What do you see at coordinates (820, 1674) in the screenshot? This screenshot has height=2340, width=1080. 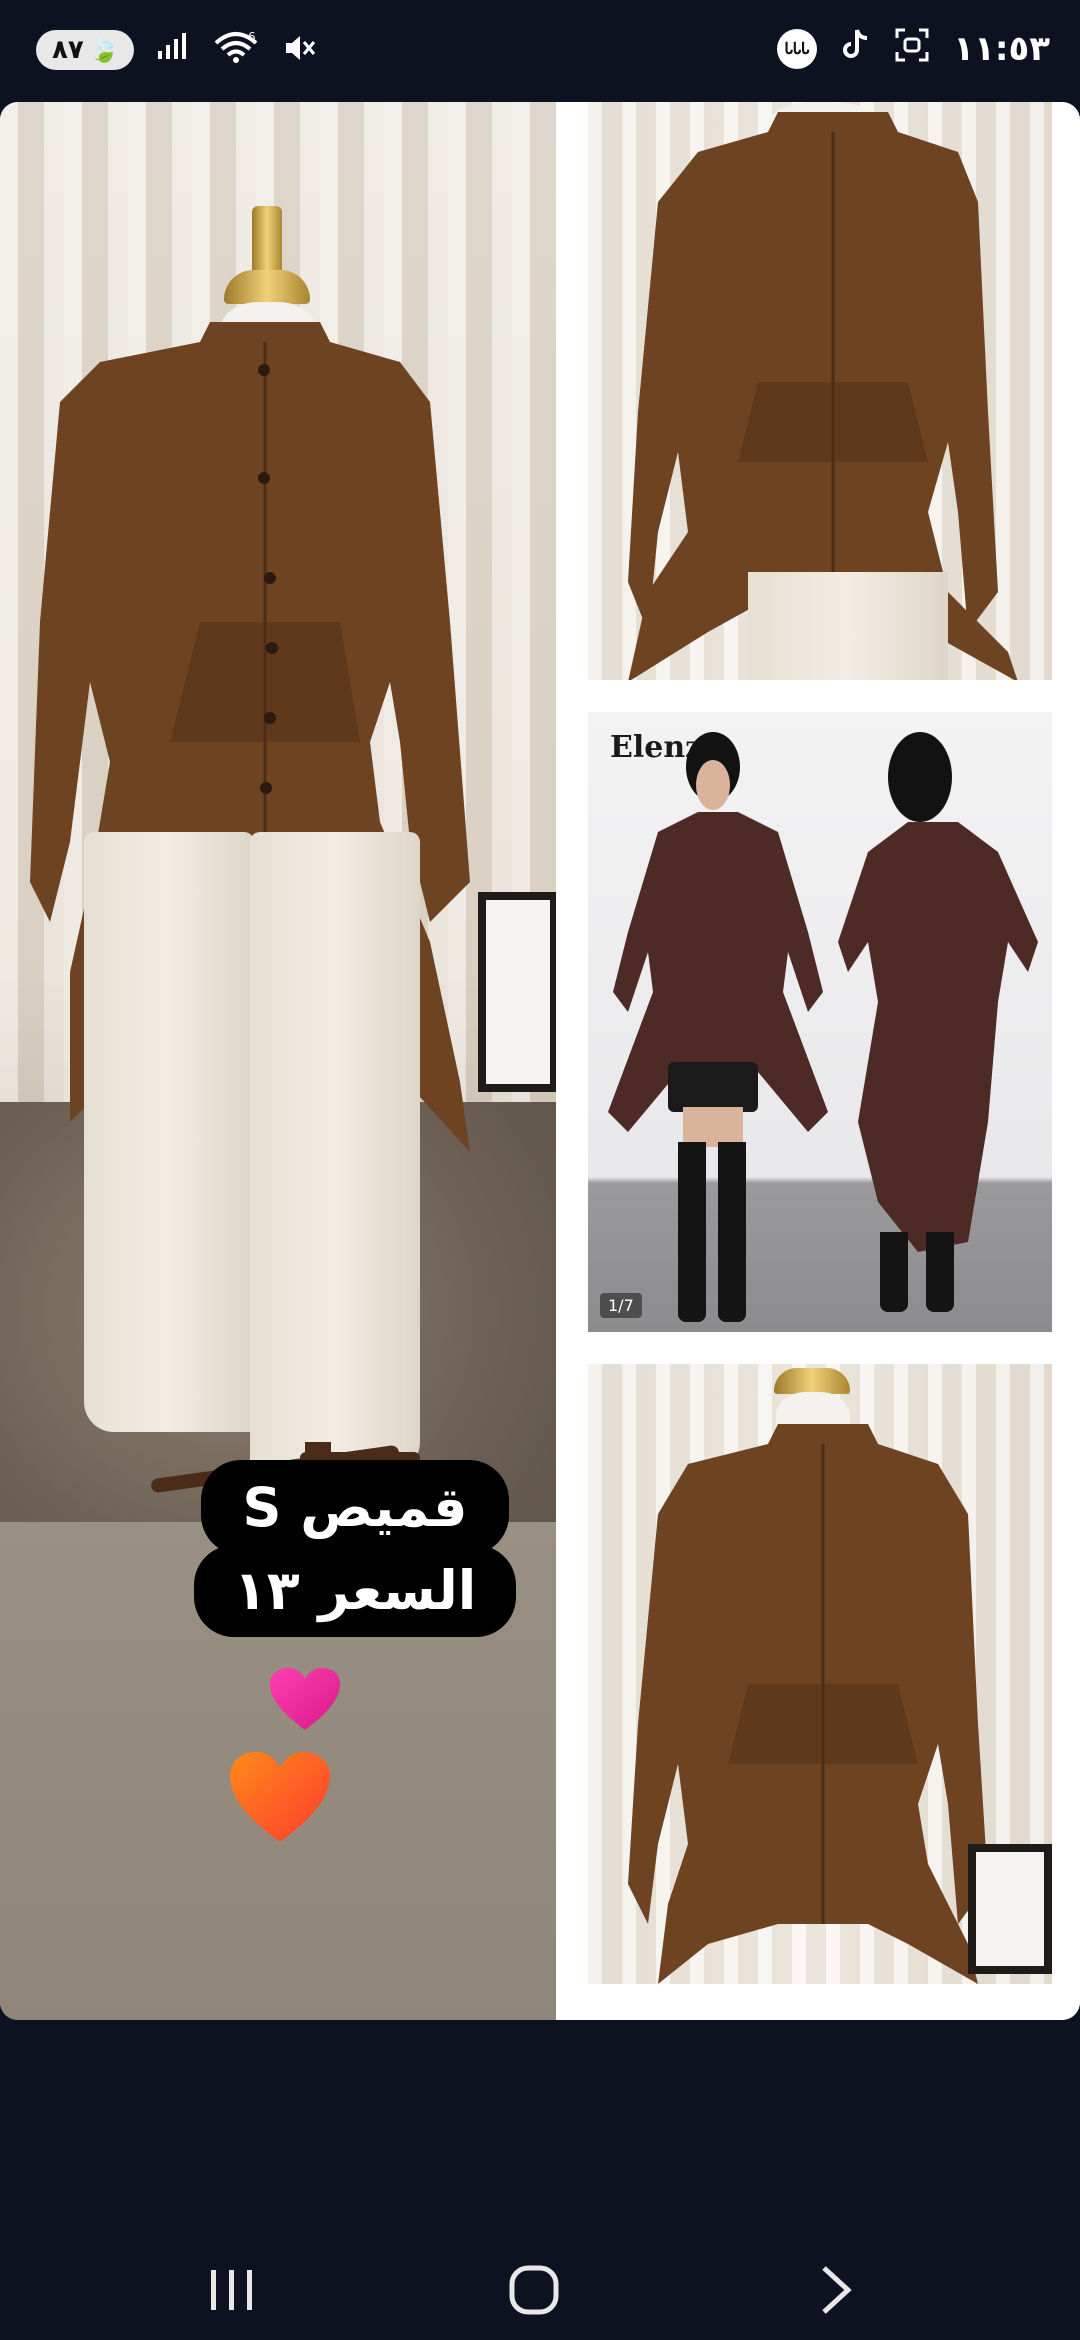 I see `product-photo-bottom` at bounding box center [820, 1674].